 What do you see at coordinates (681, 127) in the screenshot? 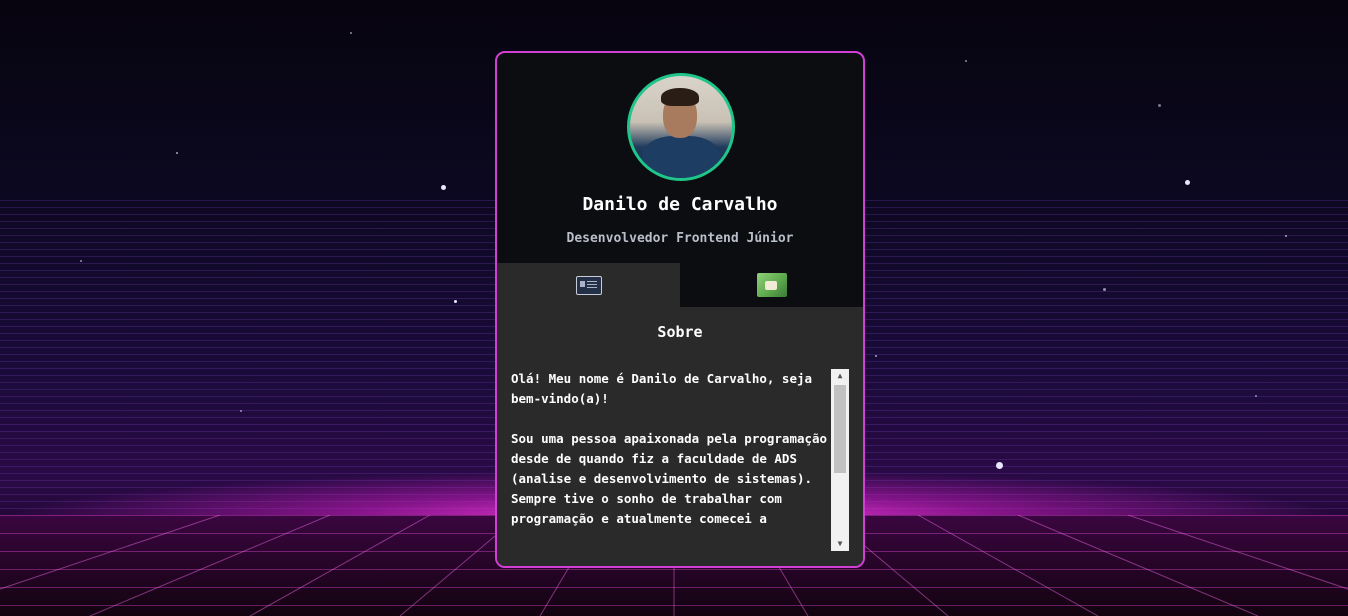
I see `avatar` at bounding box center [681, 127].